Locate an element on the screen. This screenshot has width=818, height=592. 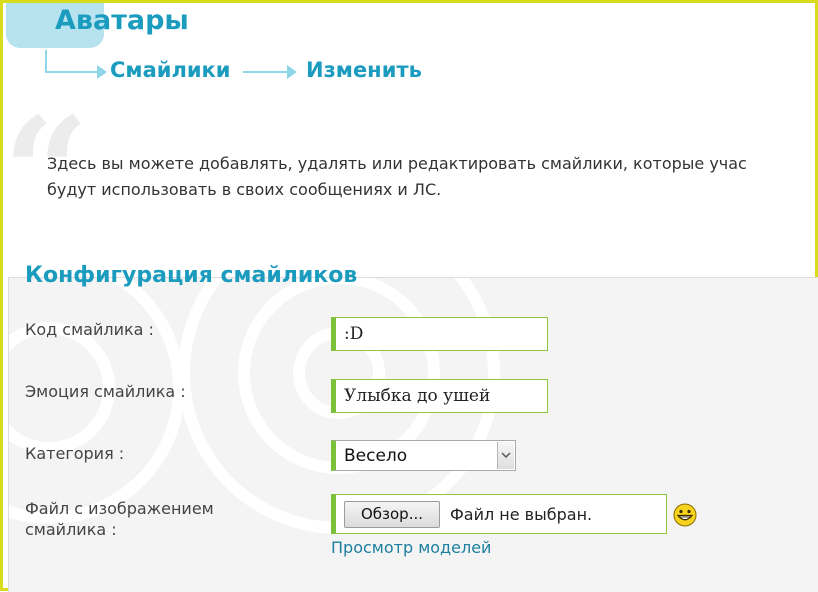
file-status-text: Файл не выбран. is located at coordinates (521, 514).